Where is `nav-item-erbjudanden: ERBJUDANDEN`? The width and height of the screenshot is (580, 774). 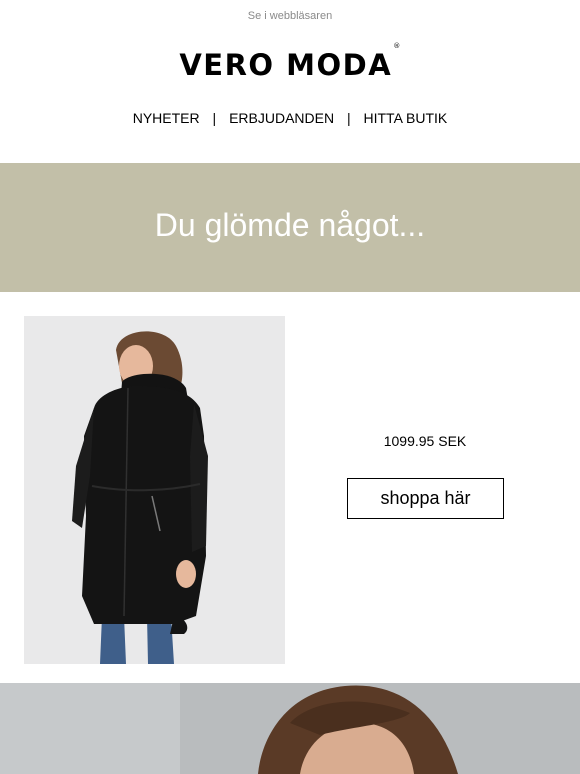
nav-item-erbjudanden: ERBJUDANDEN is located at coordinates (281, 118).